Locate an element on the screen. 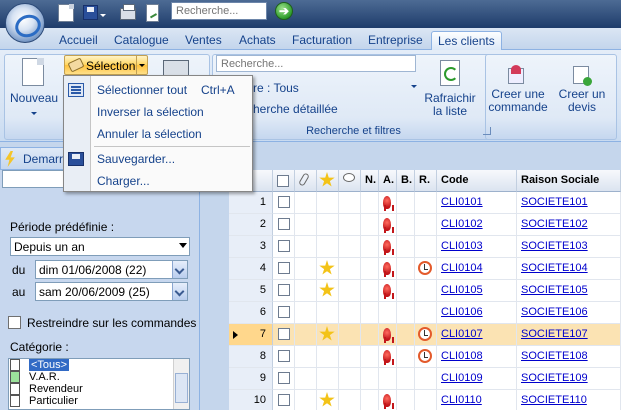 The image size is (621, 410). column-header-a: A. is located at coordinates (388, 181).